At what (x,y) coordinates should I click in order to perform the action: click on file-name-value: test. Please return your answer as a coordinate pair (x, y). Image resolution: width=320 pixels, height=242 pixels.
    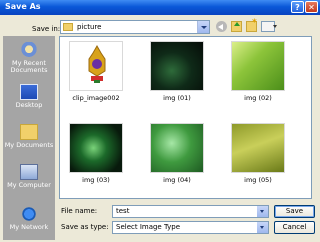
    Looking at the image, I should click on (123, 211).